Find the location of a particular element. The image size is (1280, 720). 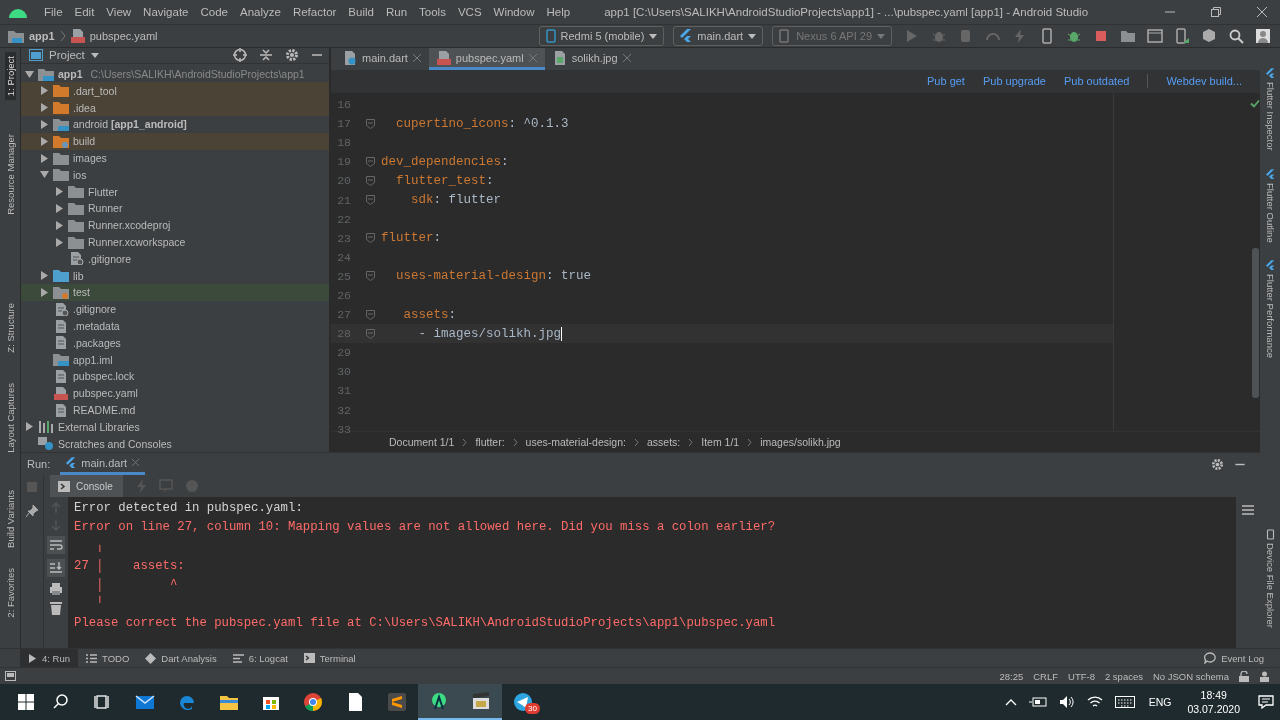

menu-item: File is located at coordinates (53, 12).